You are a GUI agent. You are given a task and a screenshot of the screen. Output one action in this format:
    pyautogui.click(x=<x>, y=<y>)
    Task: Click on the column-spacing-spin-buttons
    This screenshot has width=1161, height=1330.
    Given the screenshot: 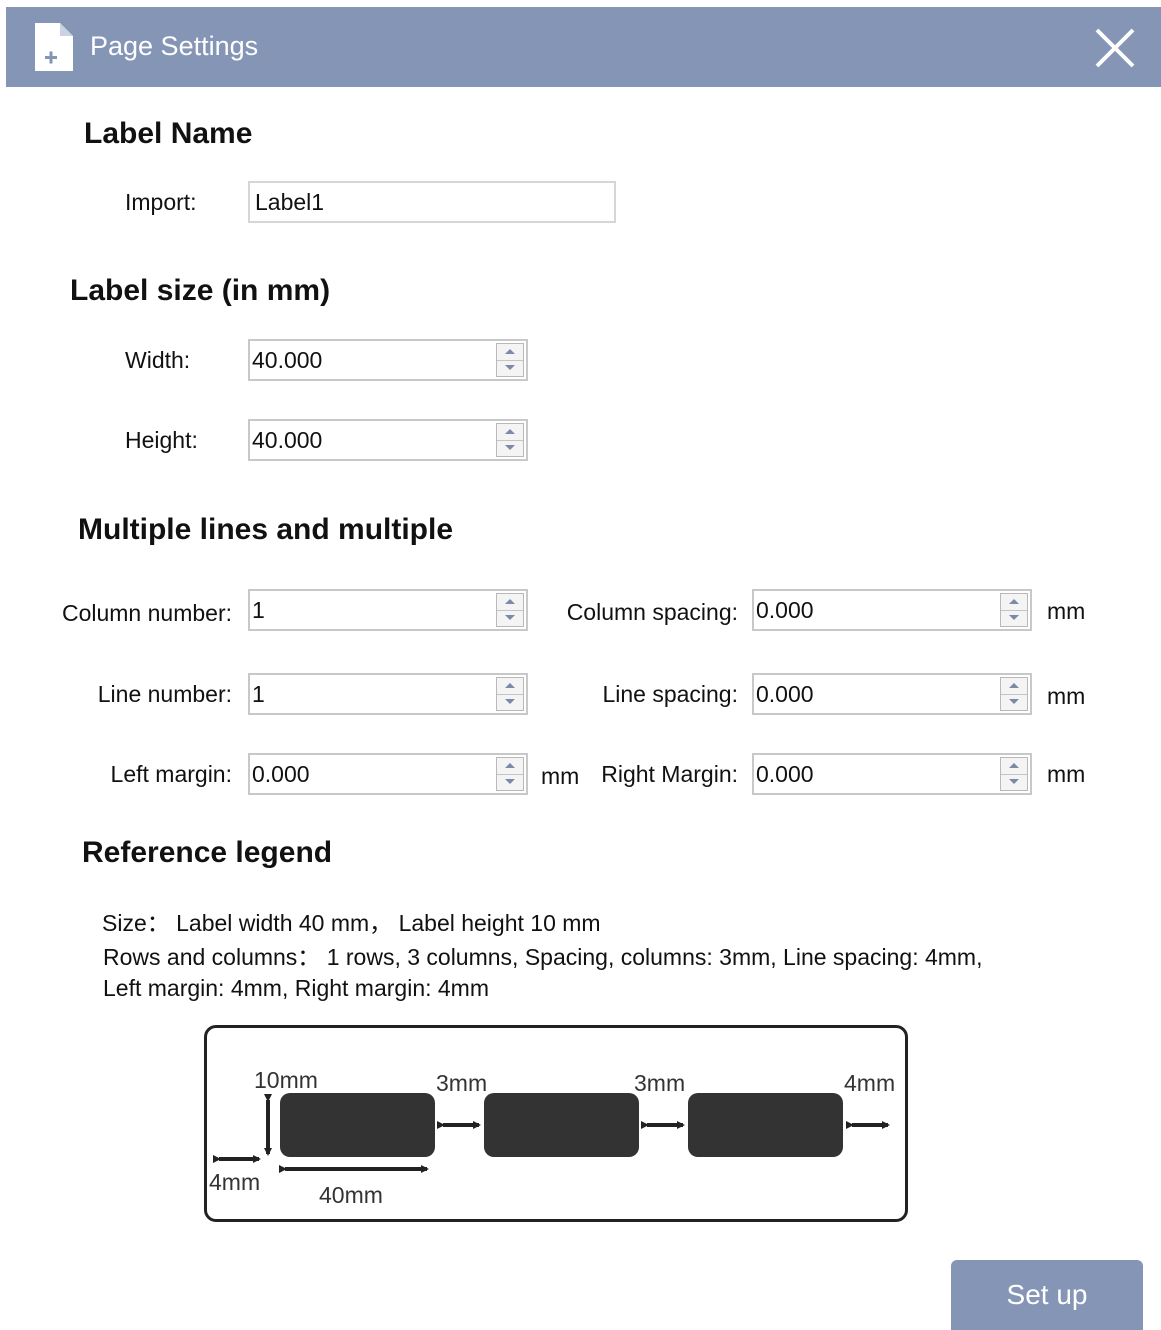 What is the action you would take?
    pyautogui.click(x=1014, y=610)
    